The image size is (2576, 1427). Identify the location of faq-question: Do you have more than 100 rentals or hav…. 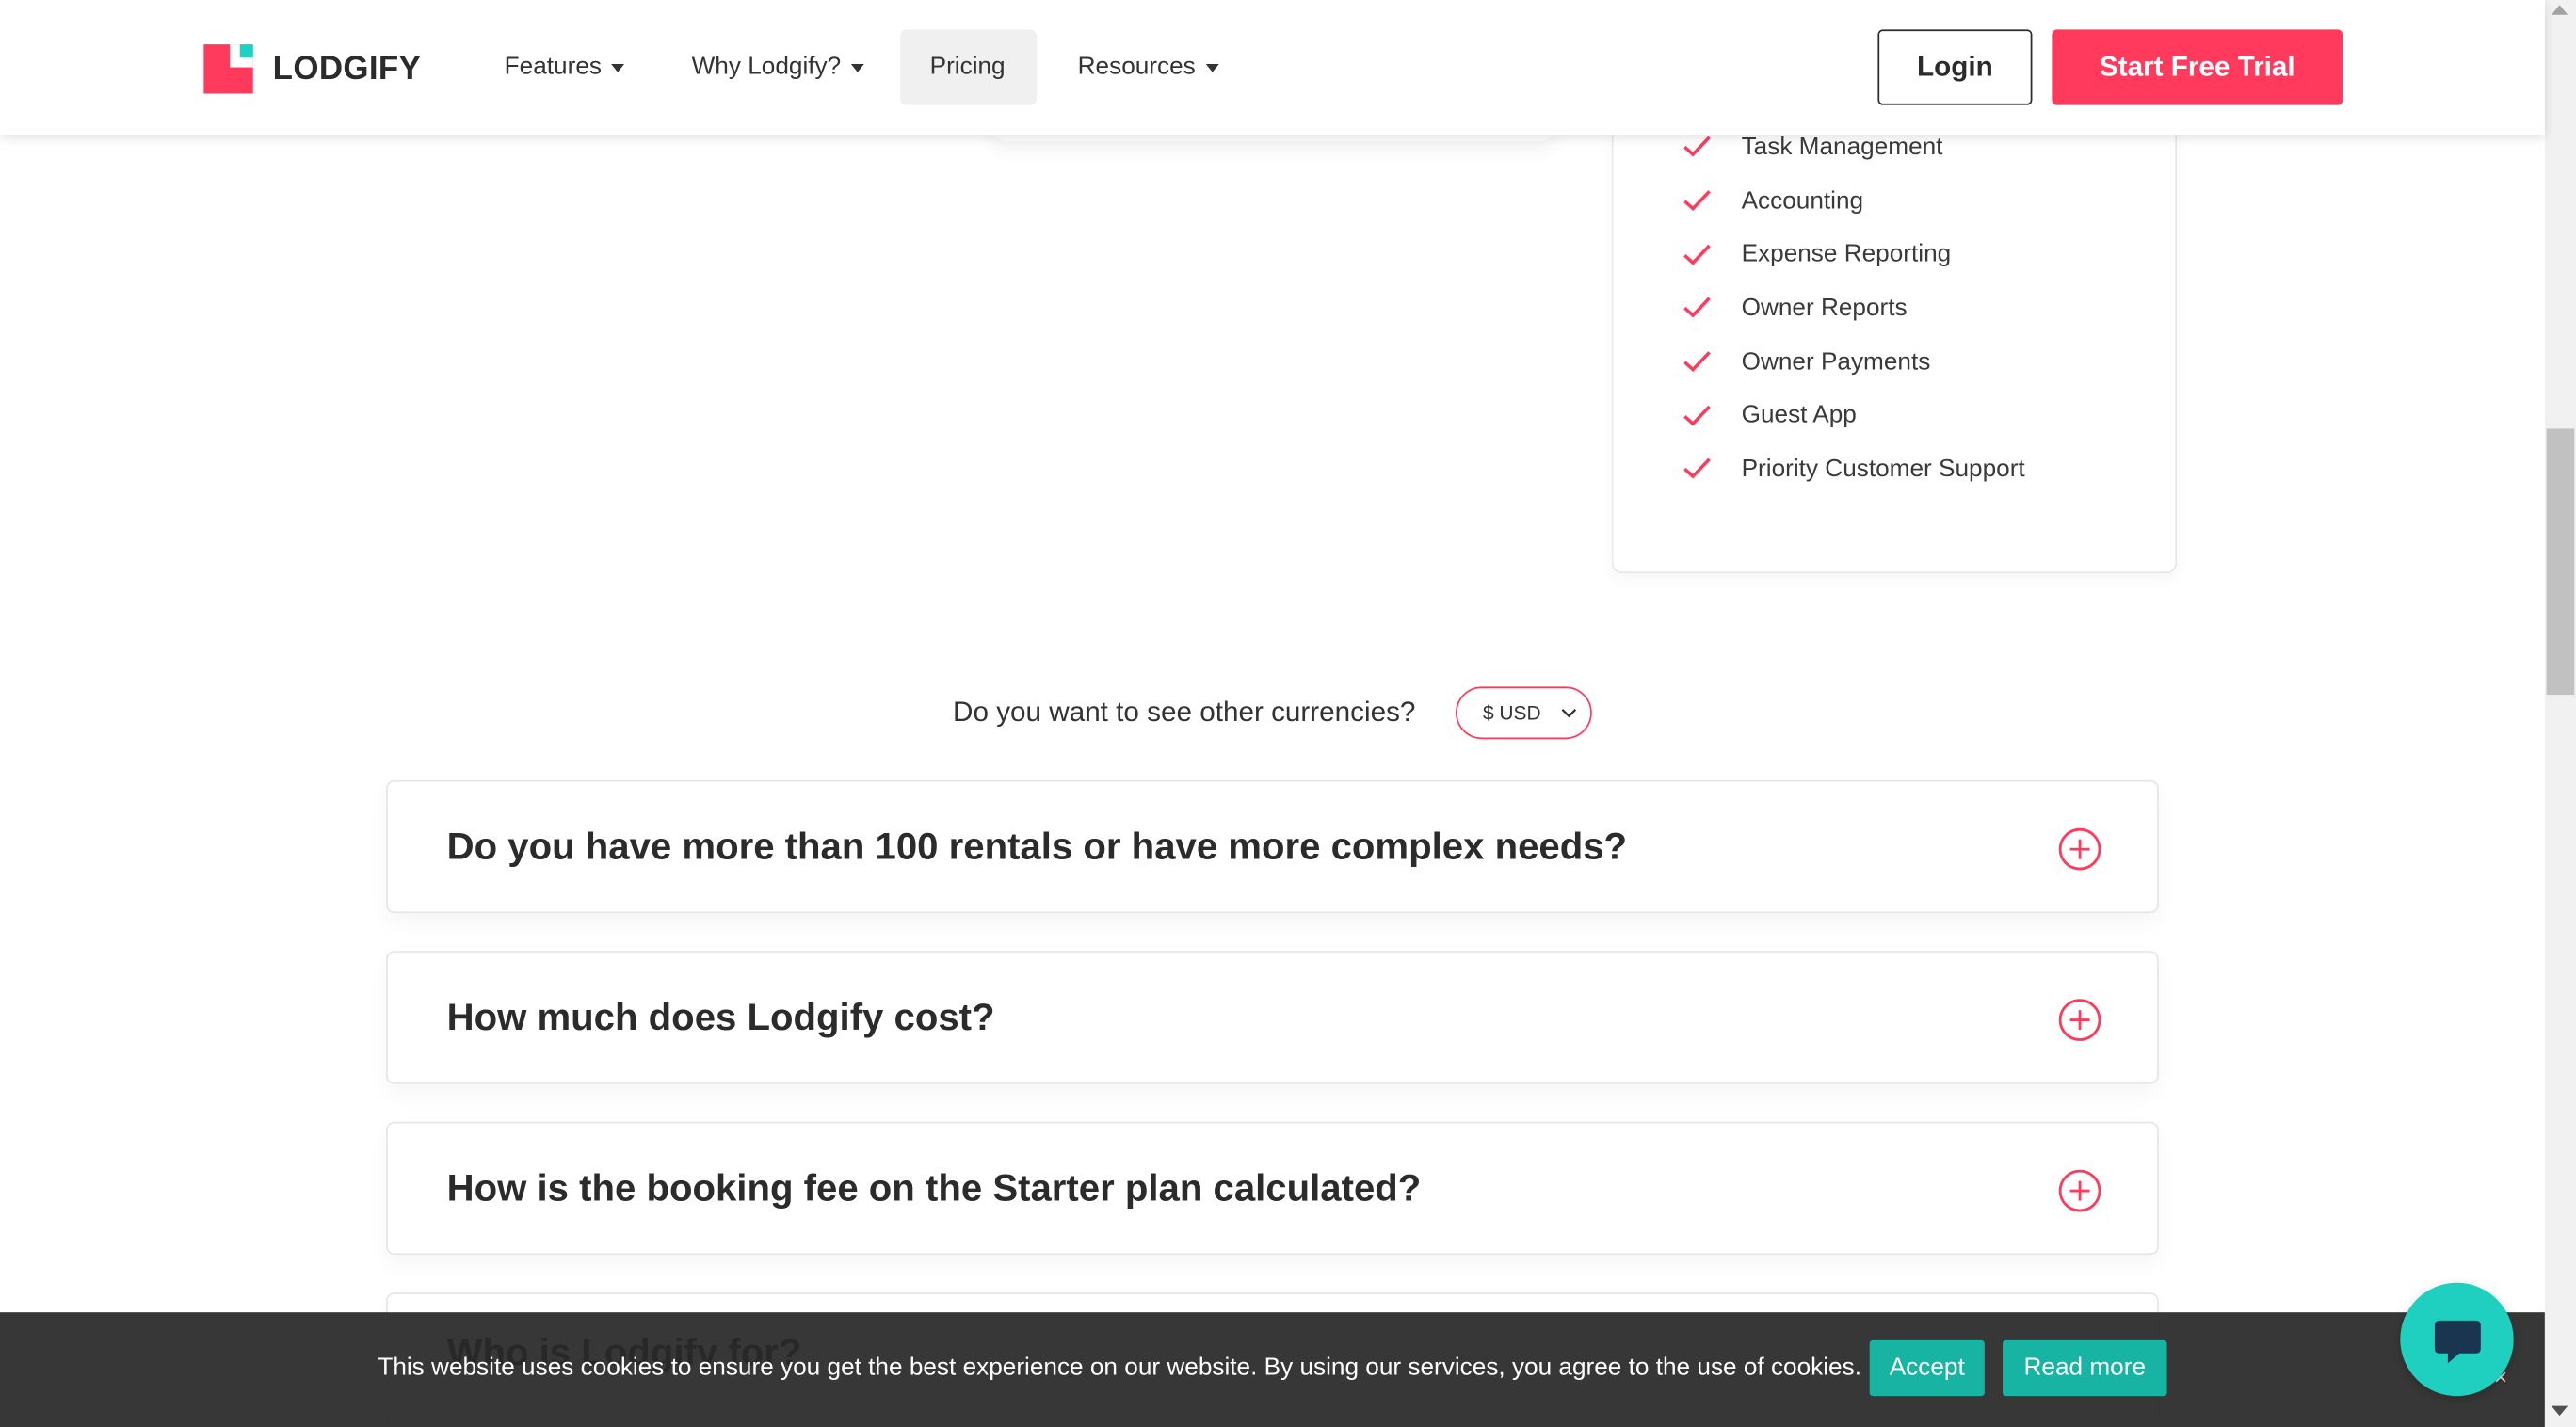
(1037, 846).